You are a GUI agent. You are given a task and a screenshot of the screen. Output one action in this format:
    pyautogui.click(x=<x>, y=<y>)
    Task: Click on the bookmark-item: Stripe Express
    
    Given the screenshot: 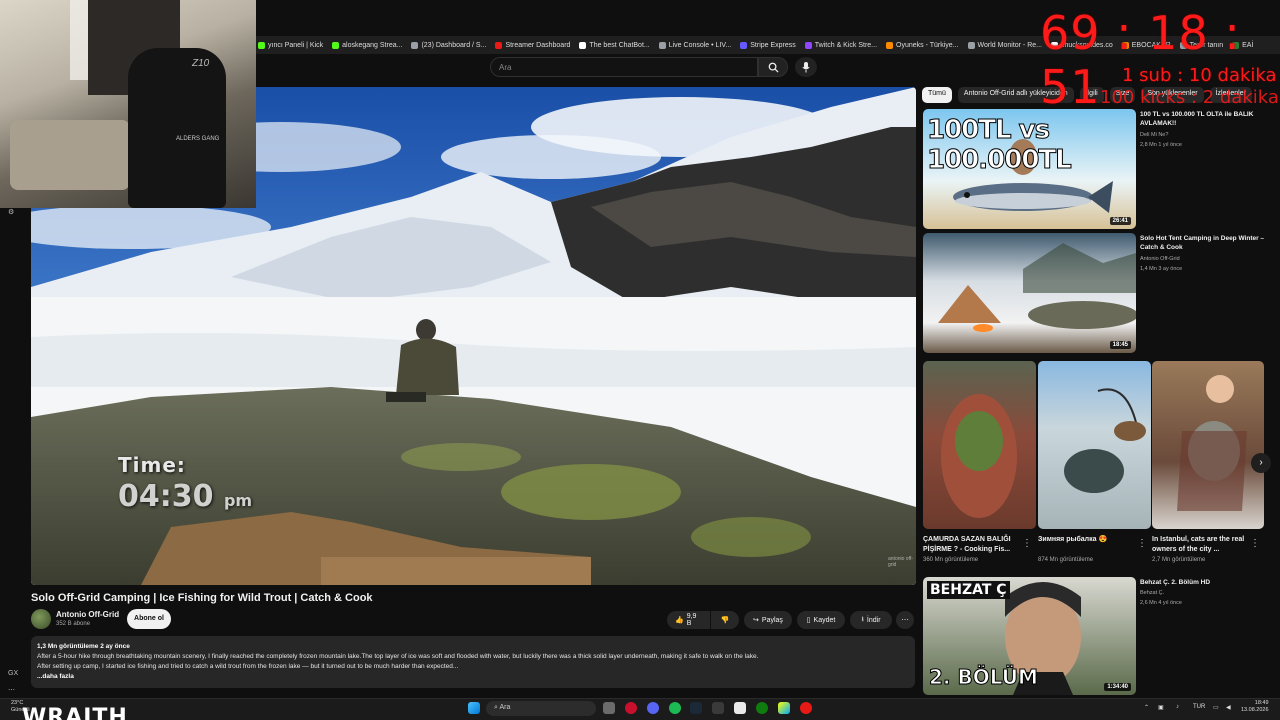 What is the action you would take?
    pyautogui.click(x=768, y=45)
    